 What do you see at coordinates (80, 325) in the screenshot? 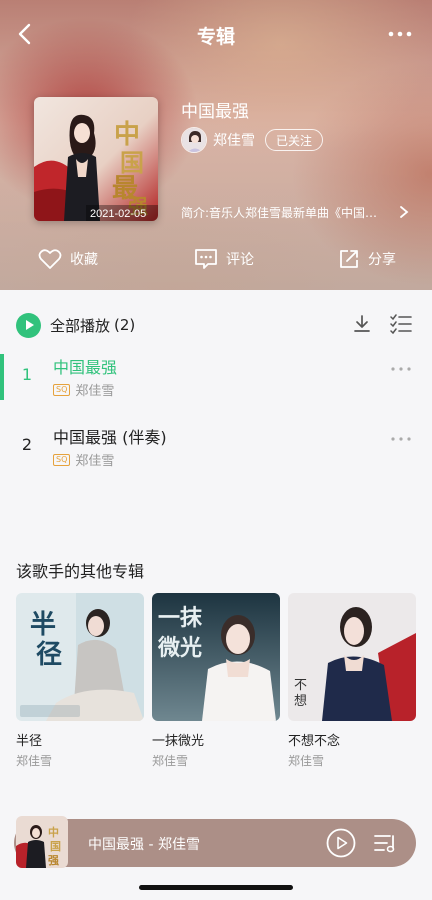
I see `play-all-label: 全部播放` at bounding box center [80, 325].